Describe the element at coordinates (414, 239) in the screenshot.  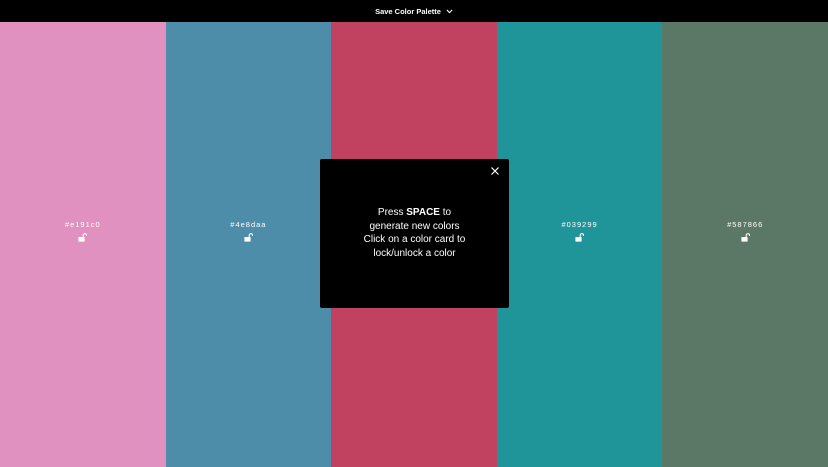
I see `instructions-line-3: Click on a color card to` at that location.